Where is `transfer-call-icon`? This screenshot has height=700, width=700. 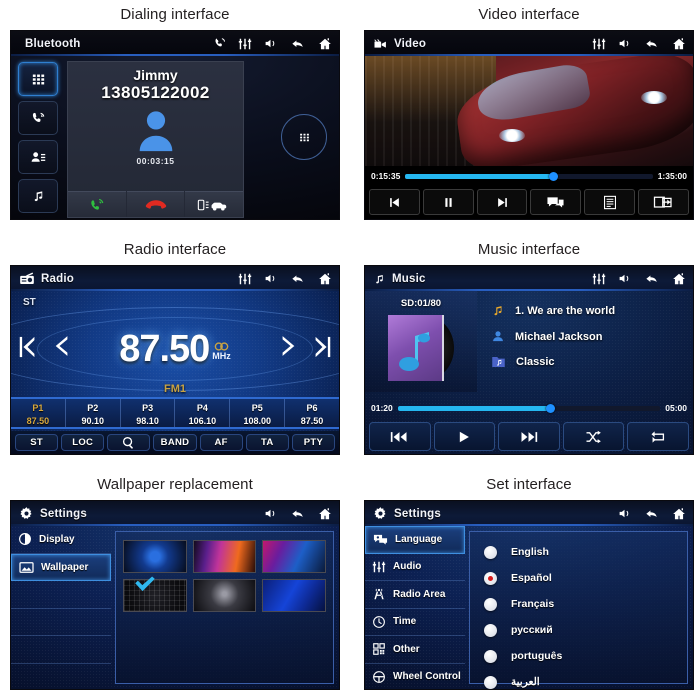
transfer-call-icon is located at coordinates (214, 204).